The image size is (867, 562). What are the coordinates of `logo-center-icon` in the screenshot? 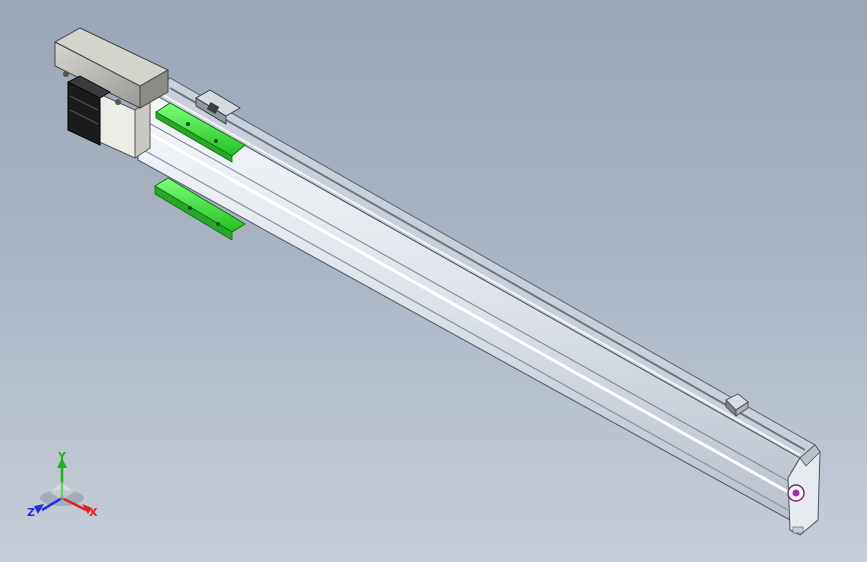 It's located at (796, 493).